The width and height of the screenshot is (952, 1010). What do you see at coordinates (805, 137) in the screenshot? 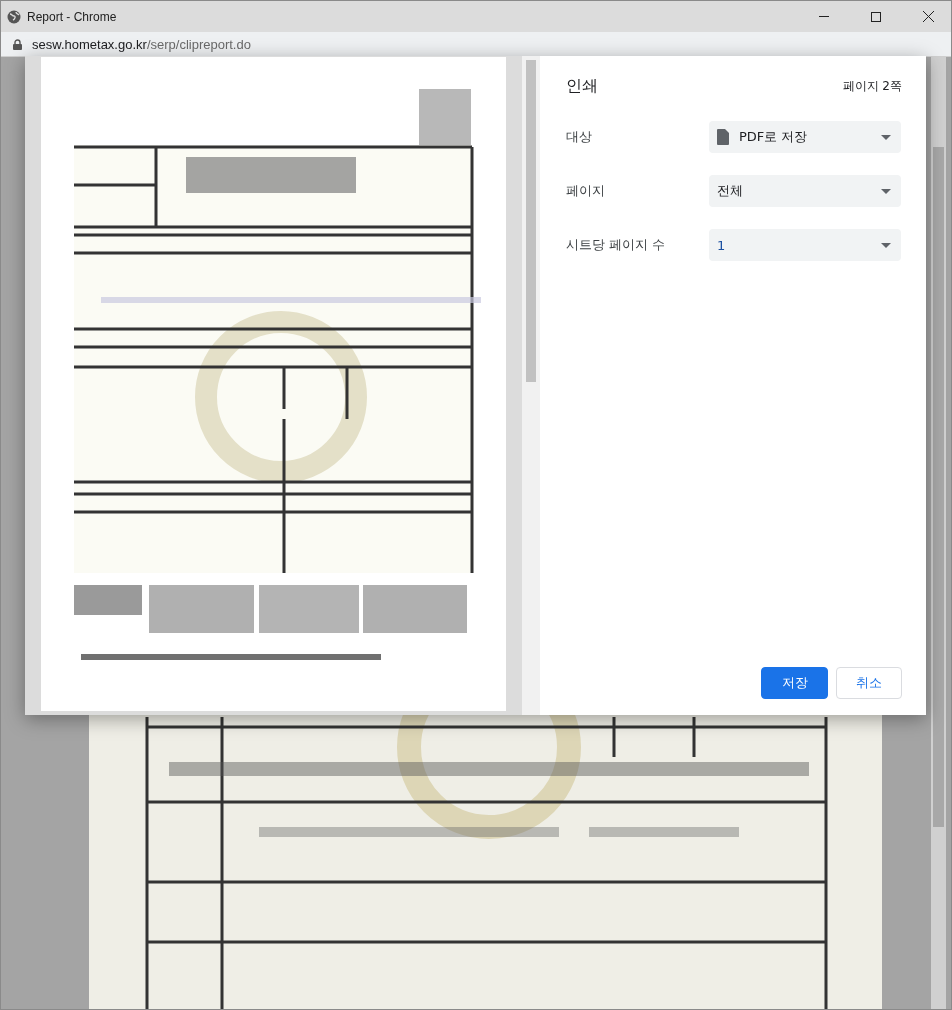
I see `destination-select: PDF로 저장` at bounding box center [805, 137].